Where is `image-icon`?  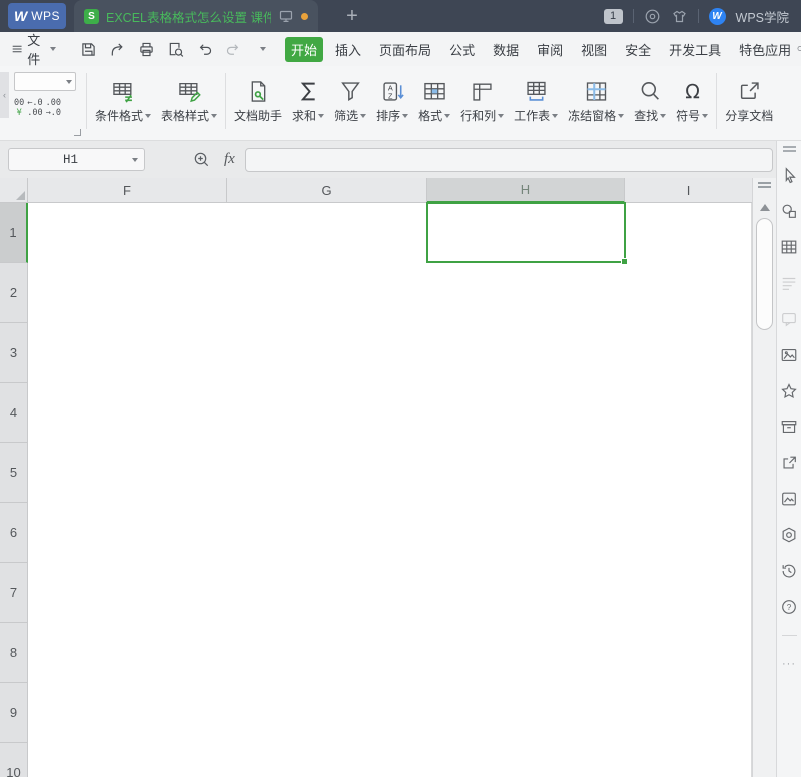
image-icon is located at coordinates (789, 355).